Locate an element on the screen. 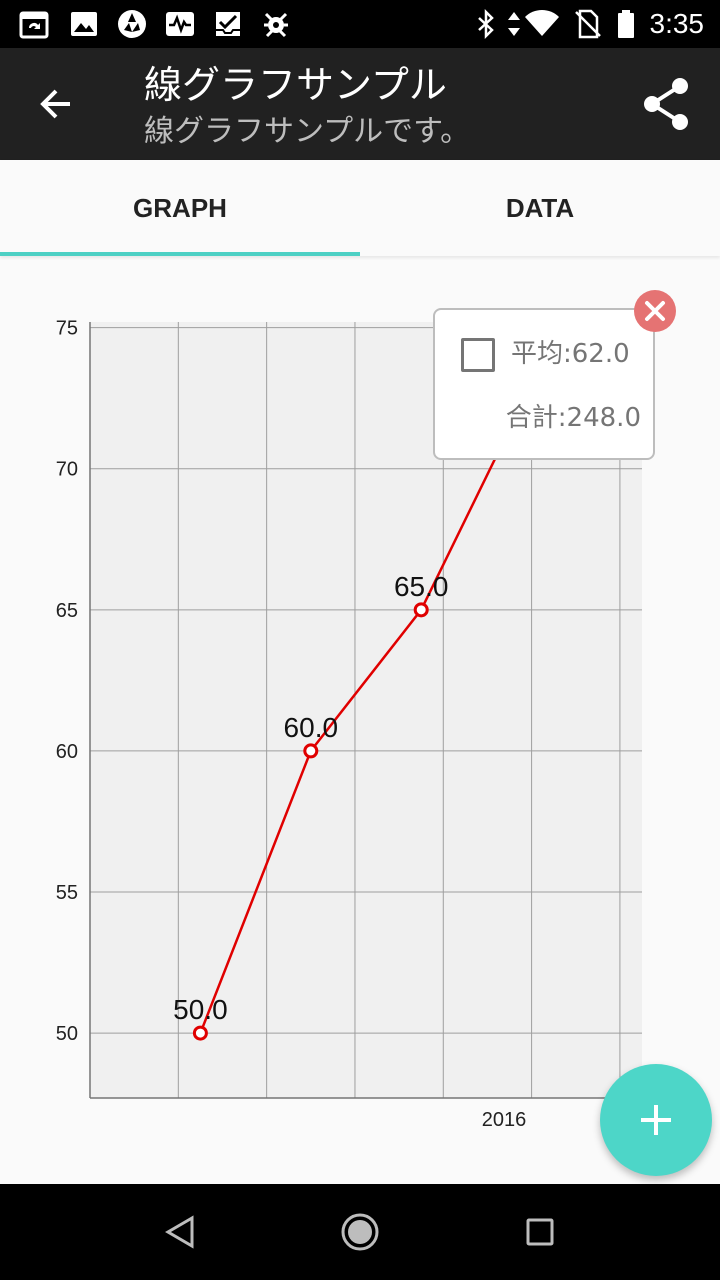 This screenshot has width=720, height=1280. nav-back-button is located at coordinates (180, 1232).